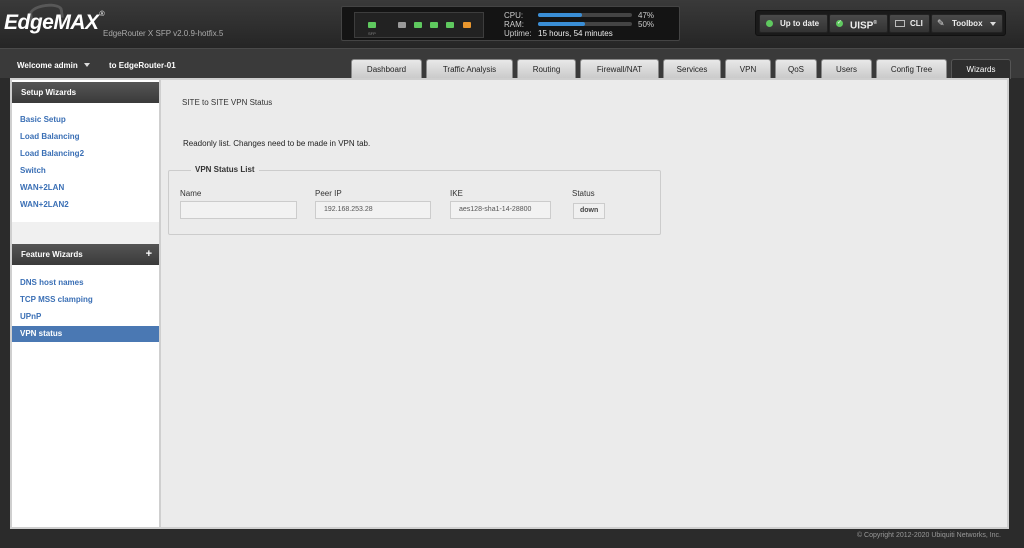 Image resolution: width=1024 pixels, height=548 pixels. I want to click on toolbox-button: ✎ Toolbox, so click(967, 23).